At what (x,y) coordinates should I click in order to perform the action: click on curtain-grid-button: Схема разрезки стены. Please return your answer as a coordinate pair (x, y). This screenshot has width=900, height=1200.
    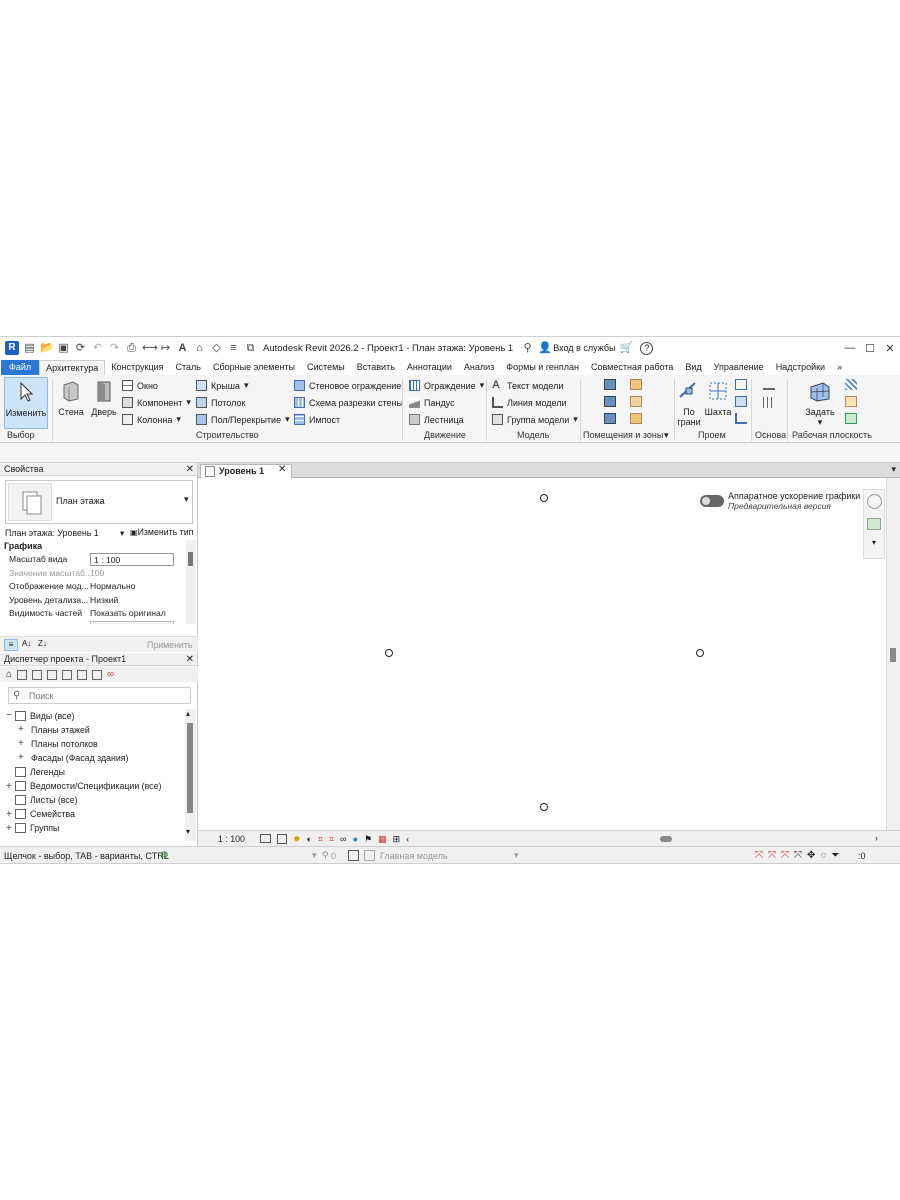
    Looking at the image, I should click on (348, 402).